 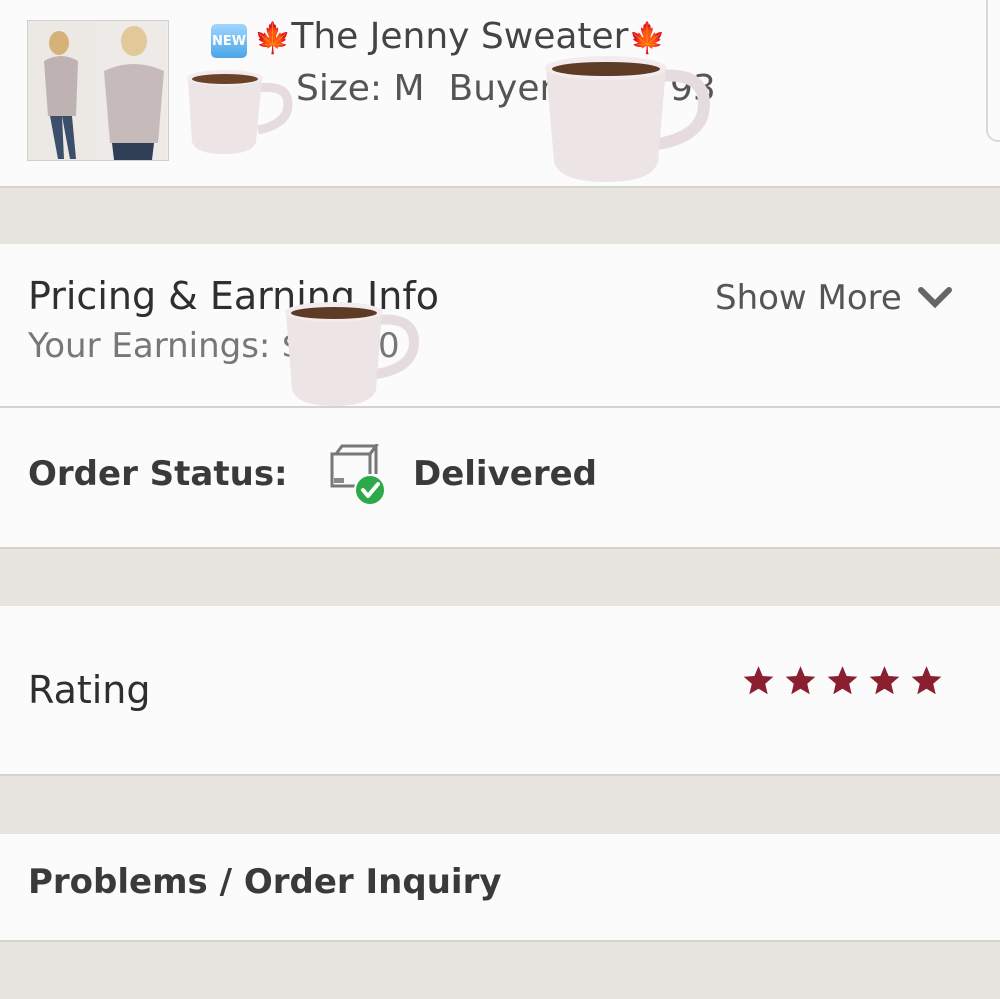 I want to click on order-status-card: Order Status: Delivered, so click(x=500, y=478).